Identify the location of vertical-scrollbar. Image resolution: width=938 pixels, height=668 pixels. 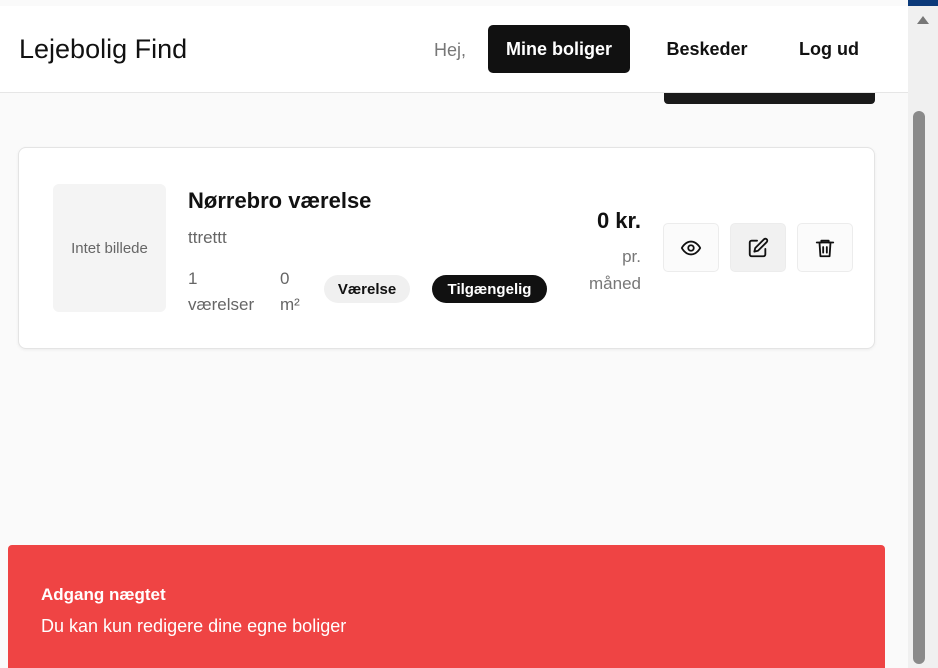
(923, 337).